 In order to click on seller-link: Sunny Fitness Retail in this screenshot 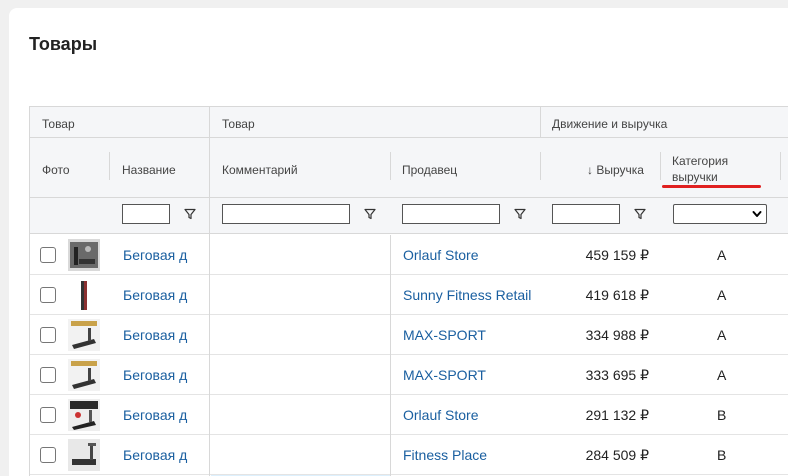, I will do `click(467, 295)`.